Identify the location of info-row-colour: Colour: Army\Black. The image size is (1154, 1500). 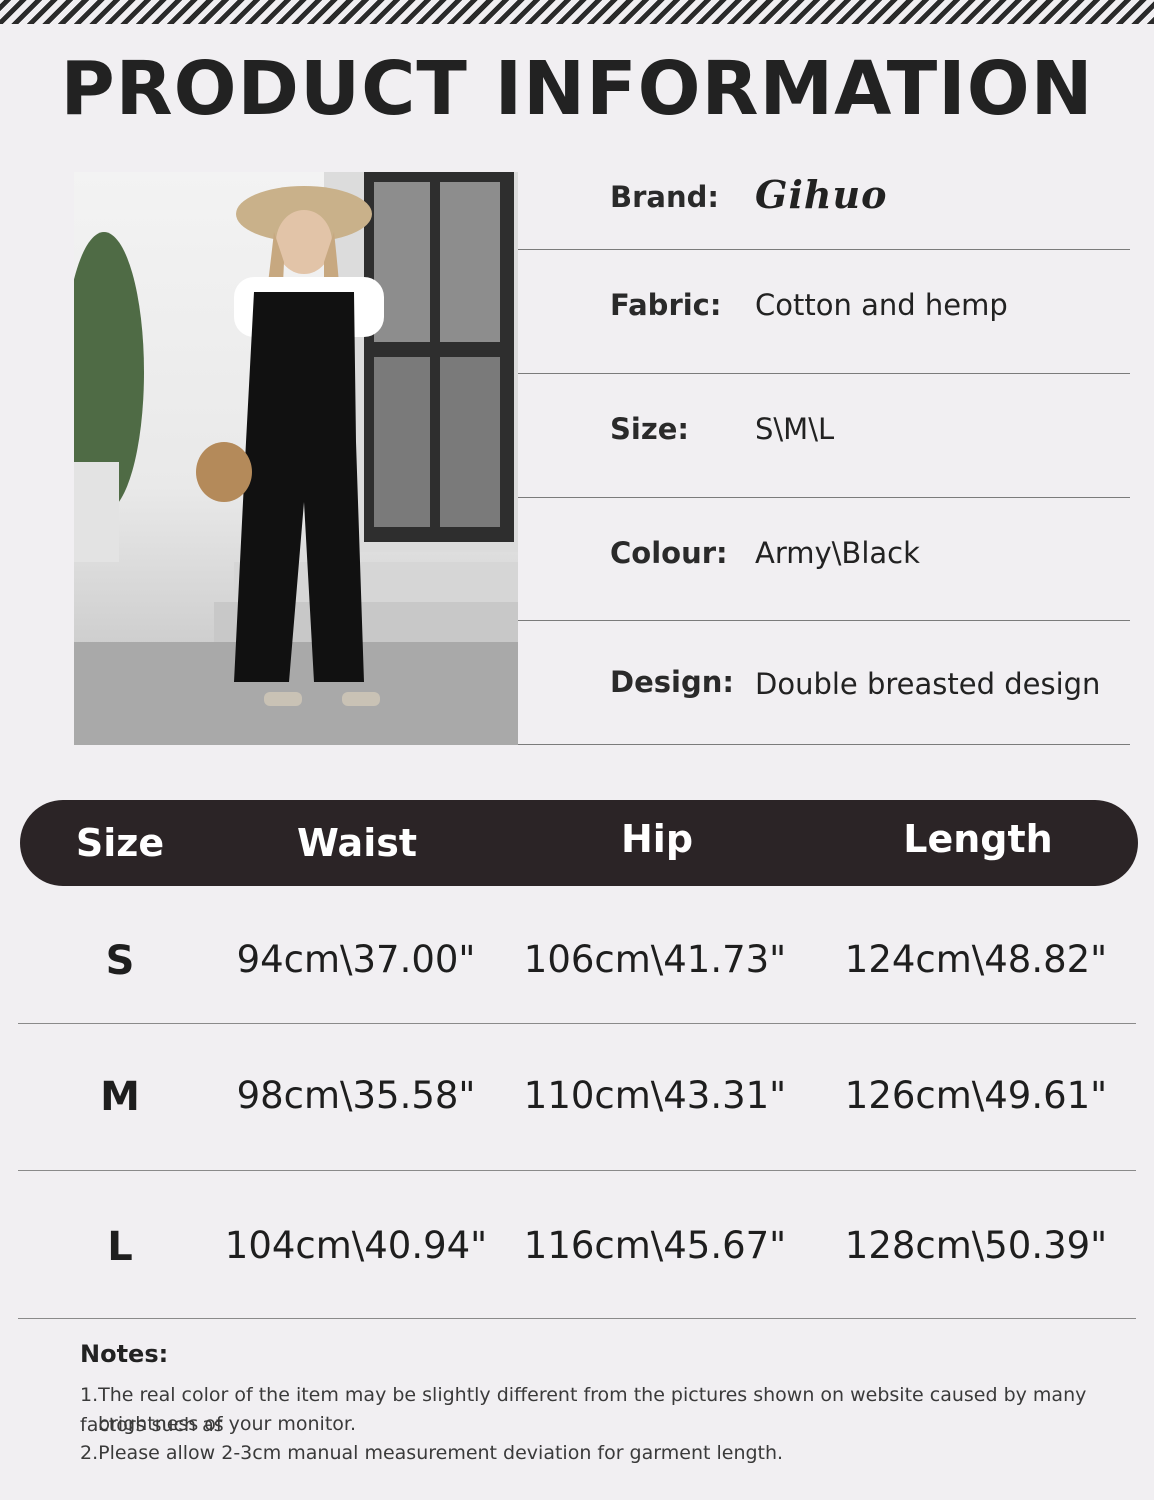
(824, 559).